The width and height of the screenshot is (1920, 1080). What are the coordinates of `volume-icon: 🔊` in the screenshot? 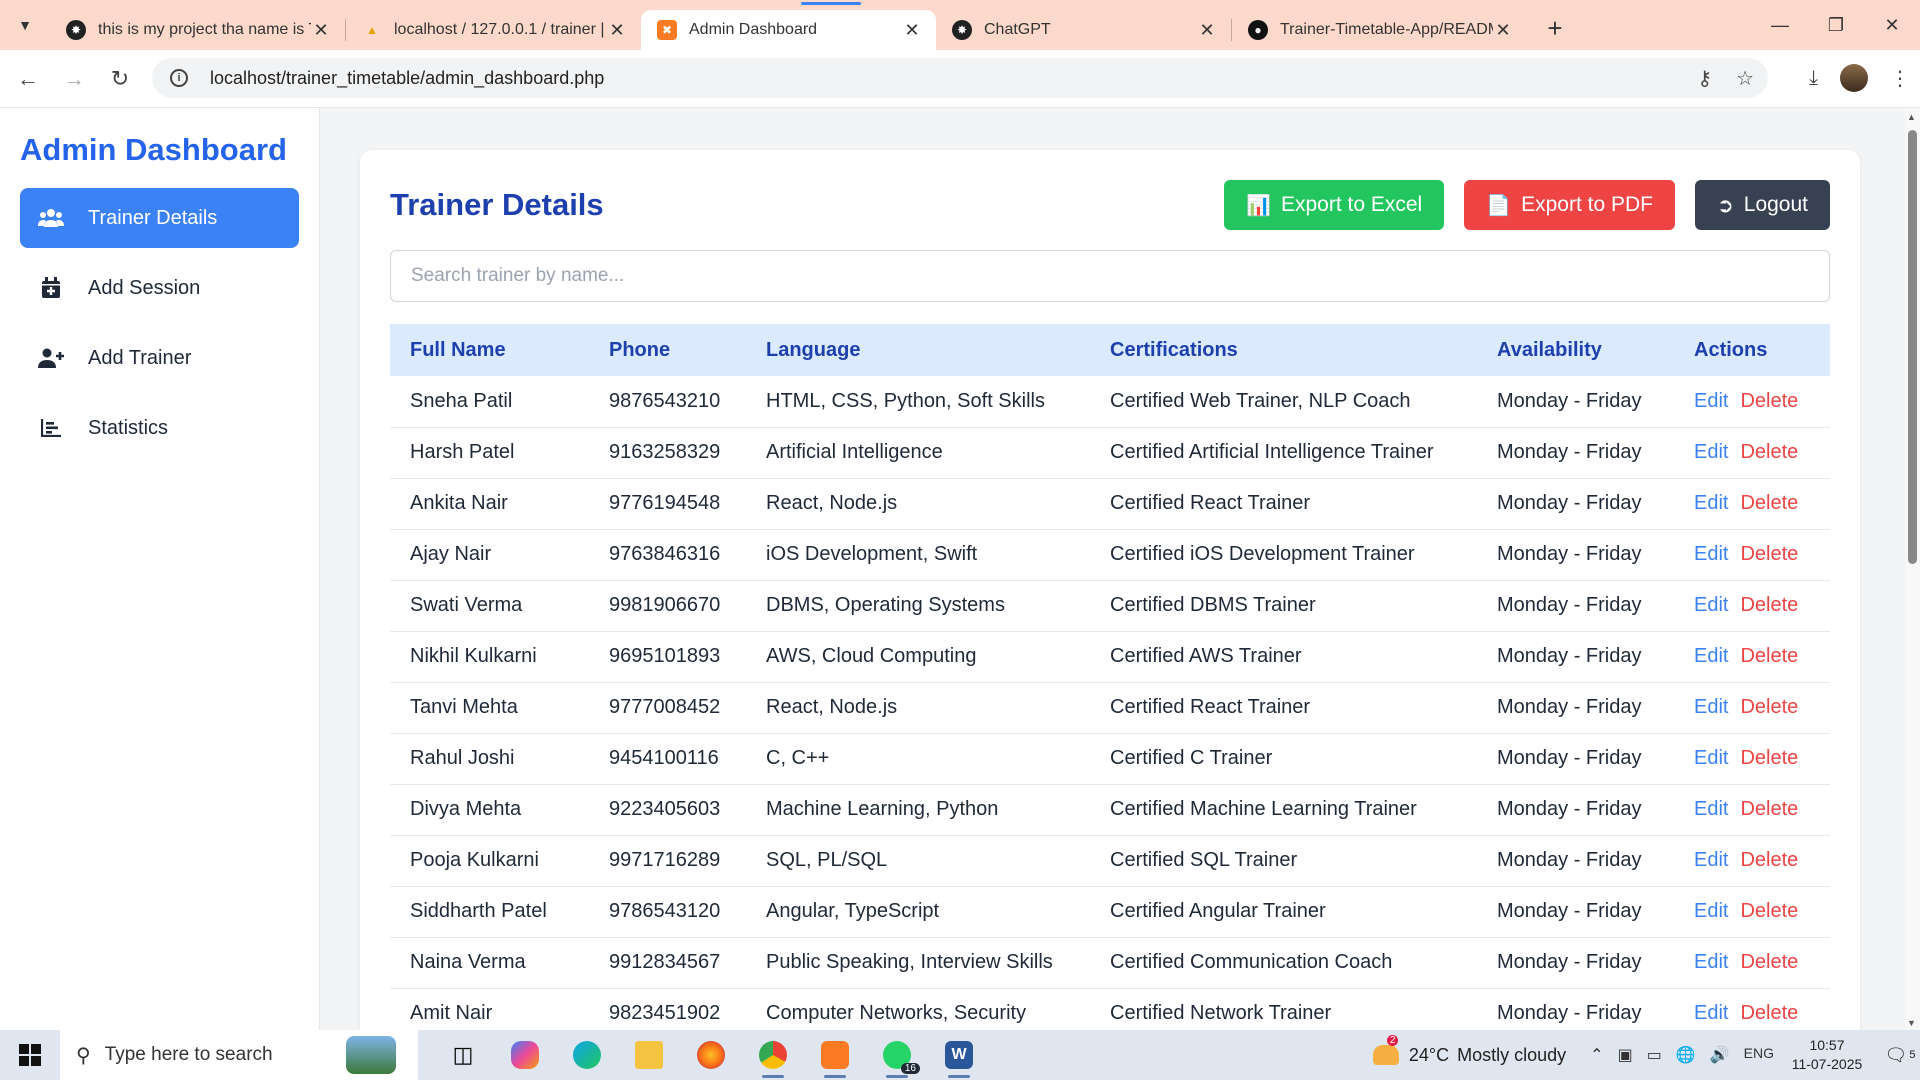 It's located at (1720, 1055).